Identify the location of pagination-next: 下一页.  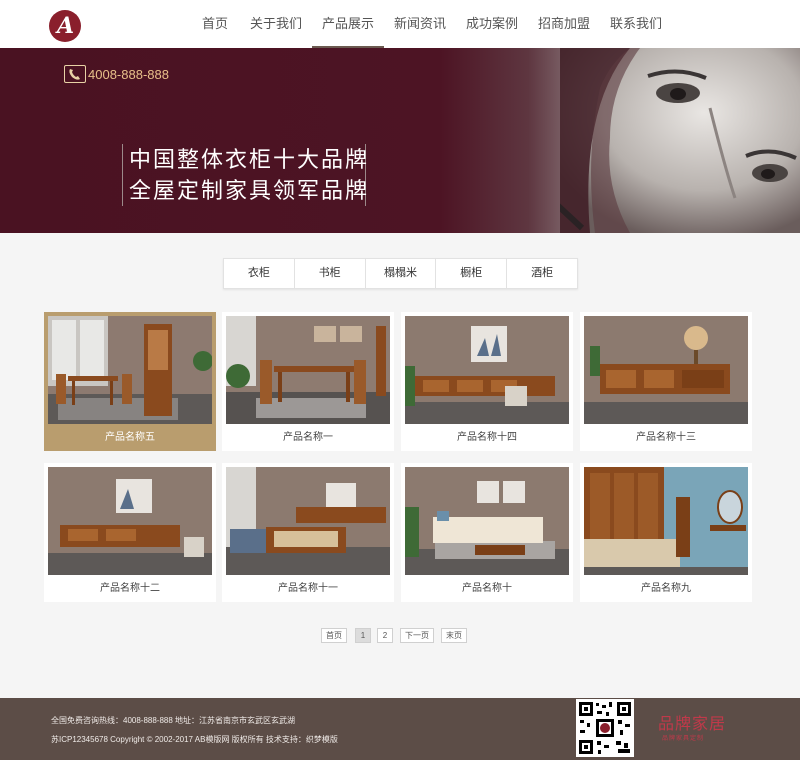
(417, 635).